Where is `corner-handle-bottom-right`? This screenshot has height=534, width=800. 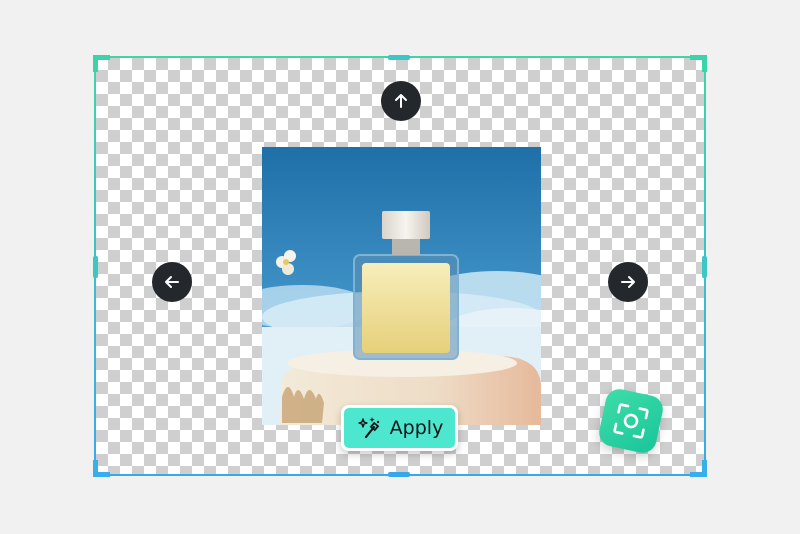 corner-handle-bottom-right is located at coordinates (698, 468).